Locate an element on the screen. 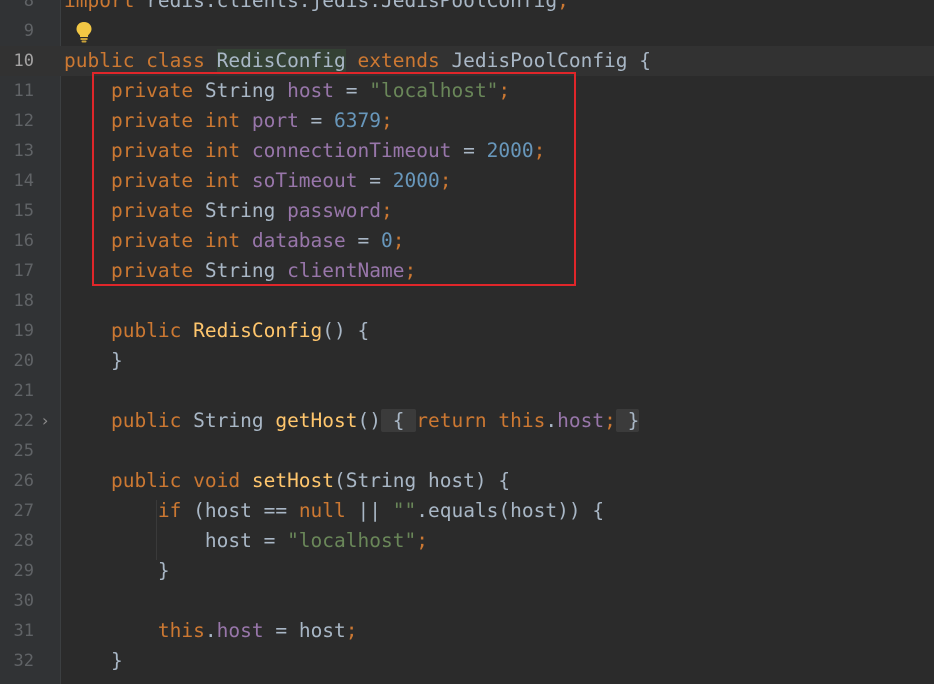 This screenshot has height=684, width=934. code-line: 28 host = "localhost"; is located at coordinates (467, 541).